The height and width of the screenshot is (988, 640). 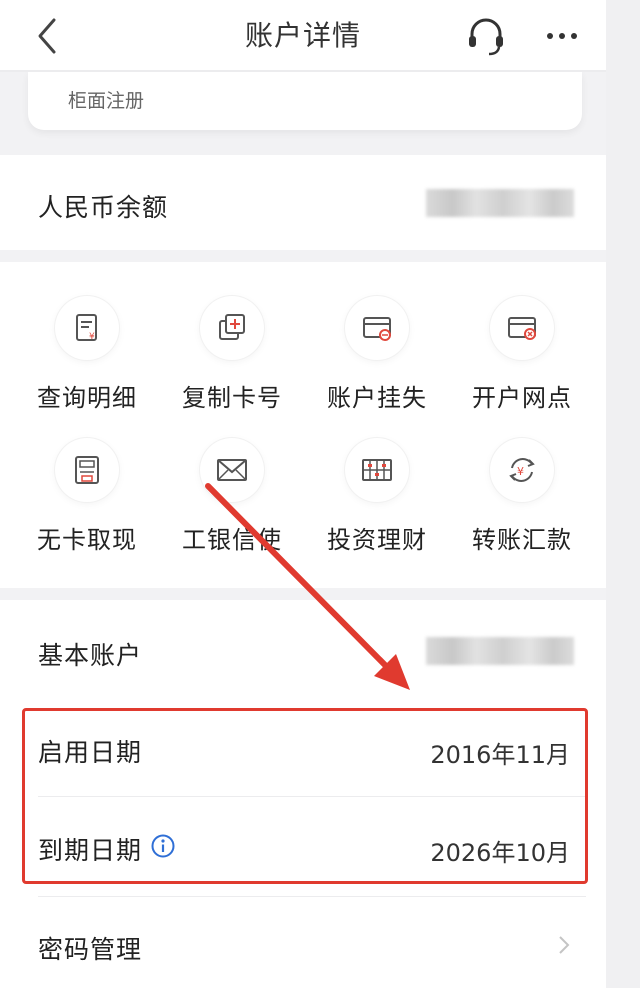 I want to click on statement-icon: ¥, so click(x=86, y=328).